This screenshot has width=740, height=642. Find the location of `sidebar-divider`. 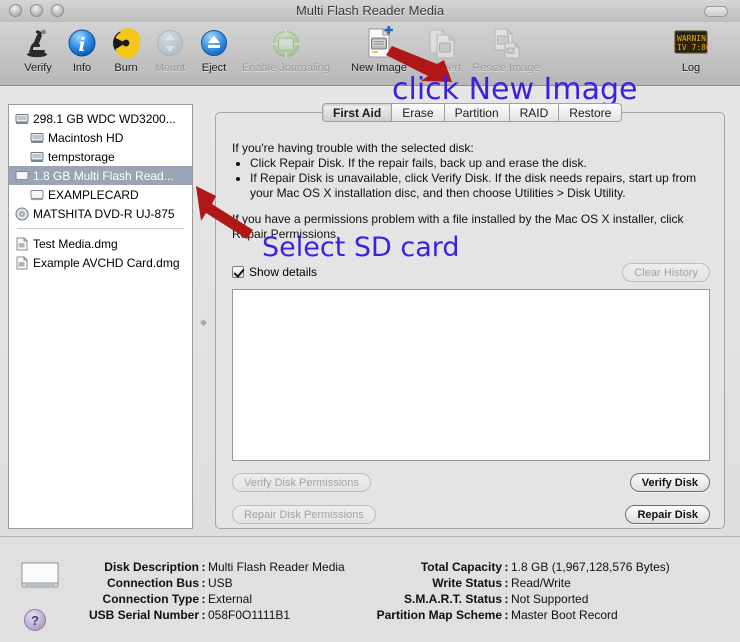

sidebar-divider is located at coordinates (100, 228).